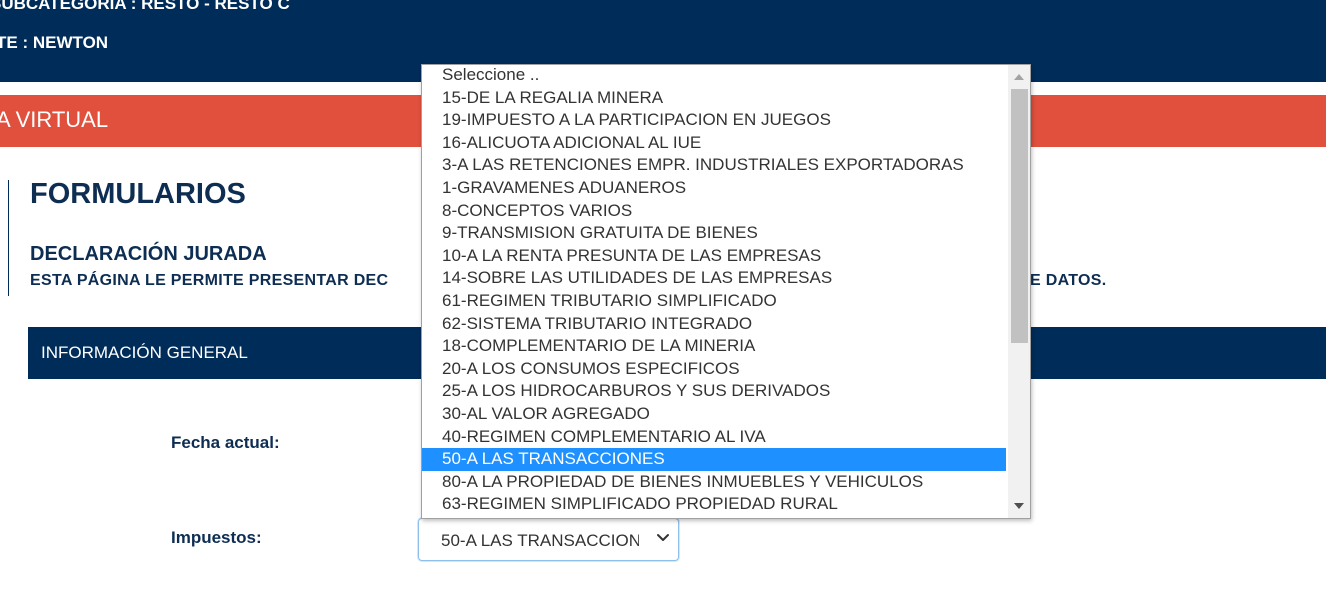 This screenshot has width=1326, height=608. I want to click on scroll-up-arrow-icon, so click(1019, 77).